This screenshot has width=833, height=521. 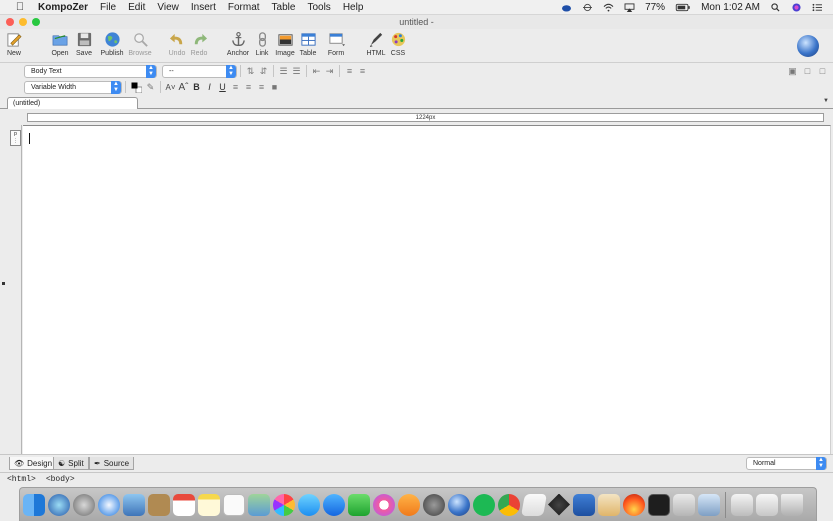 What do you see at coordinates (112, 43) in the screenshot?
I see `publish-button: Publish` at bounding box center [112, 43].